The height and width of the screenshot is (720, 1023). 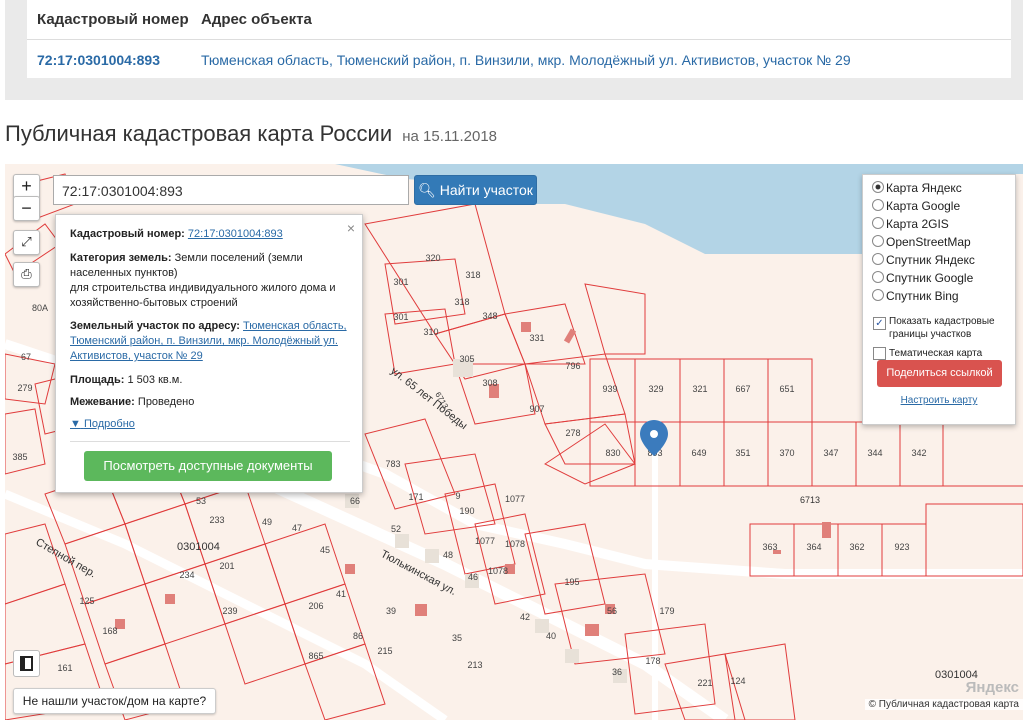 I want to click on legend-button, so click(x=26, y=663).